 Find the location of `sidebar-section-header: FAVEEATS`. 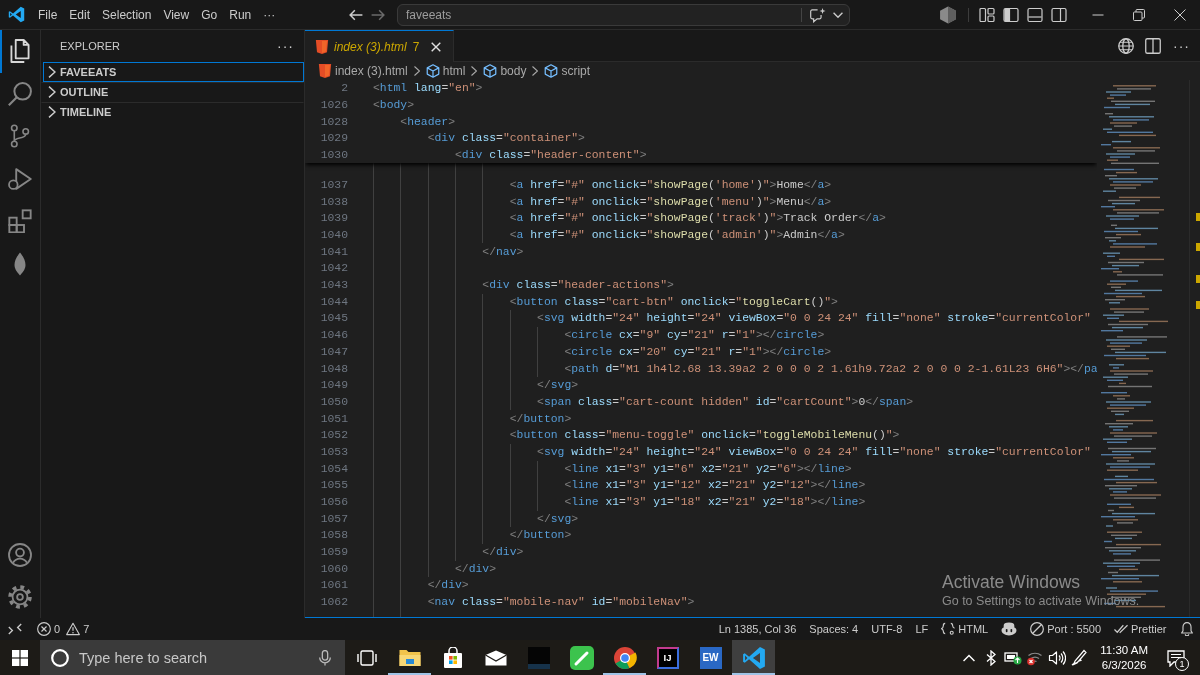

sidebar-section-header: FAVEEATS is located at coordinates (173, 72).